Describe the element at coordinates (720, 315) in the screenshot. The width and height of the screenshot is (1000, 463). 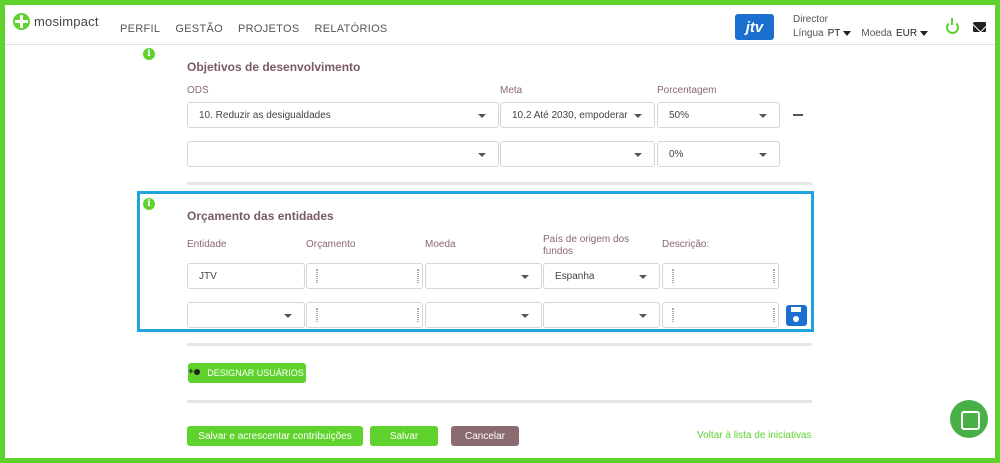
I see `description-input-empty` at that location.